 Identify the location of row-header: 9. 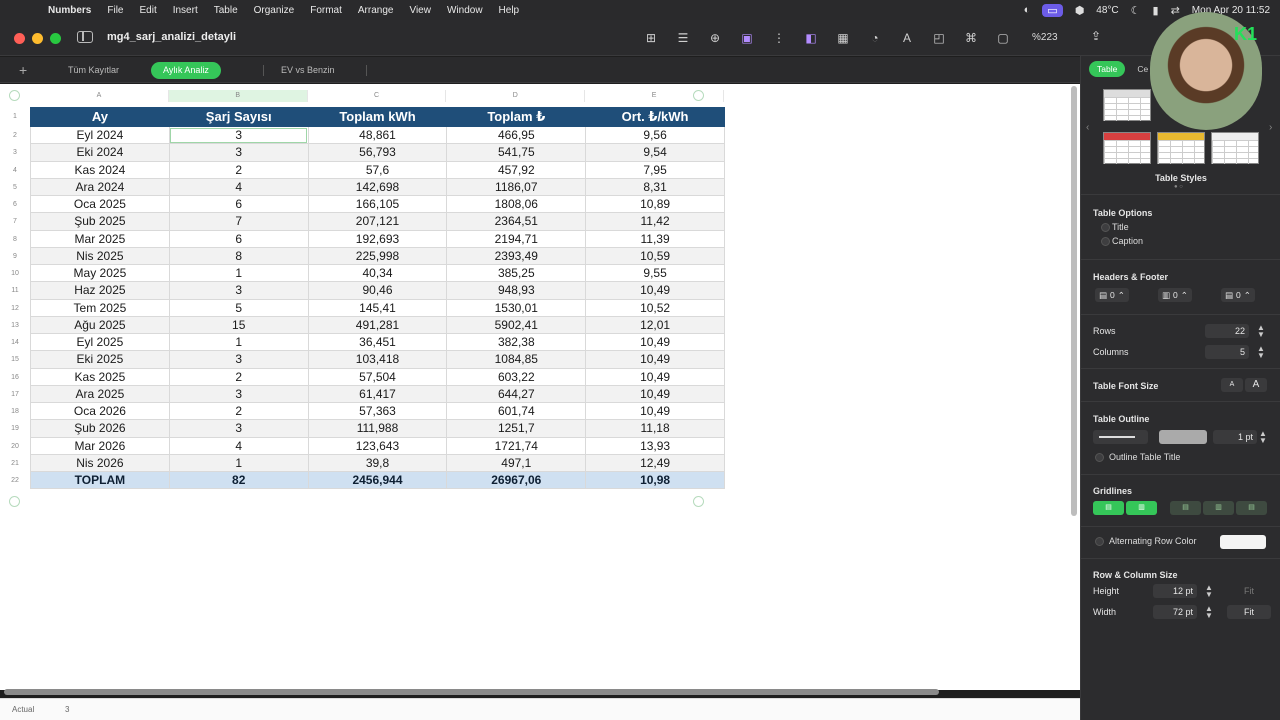
(15, 256).